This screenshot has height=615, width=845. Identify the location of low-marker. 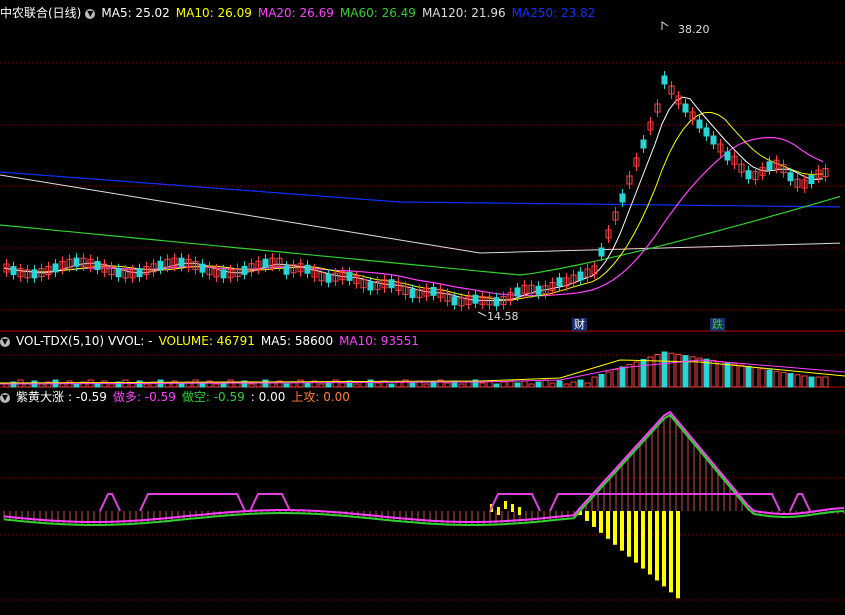
(482, 314).